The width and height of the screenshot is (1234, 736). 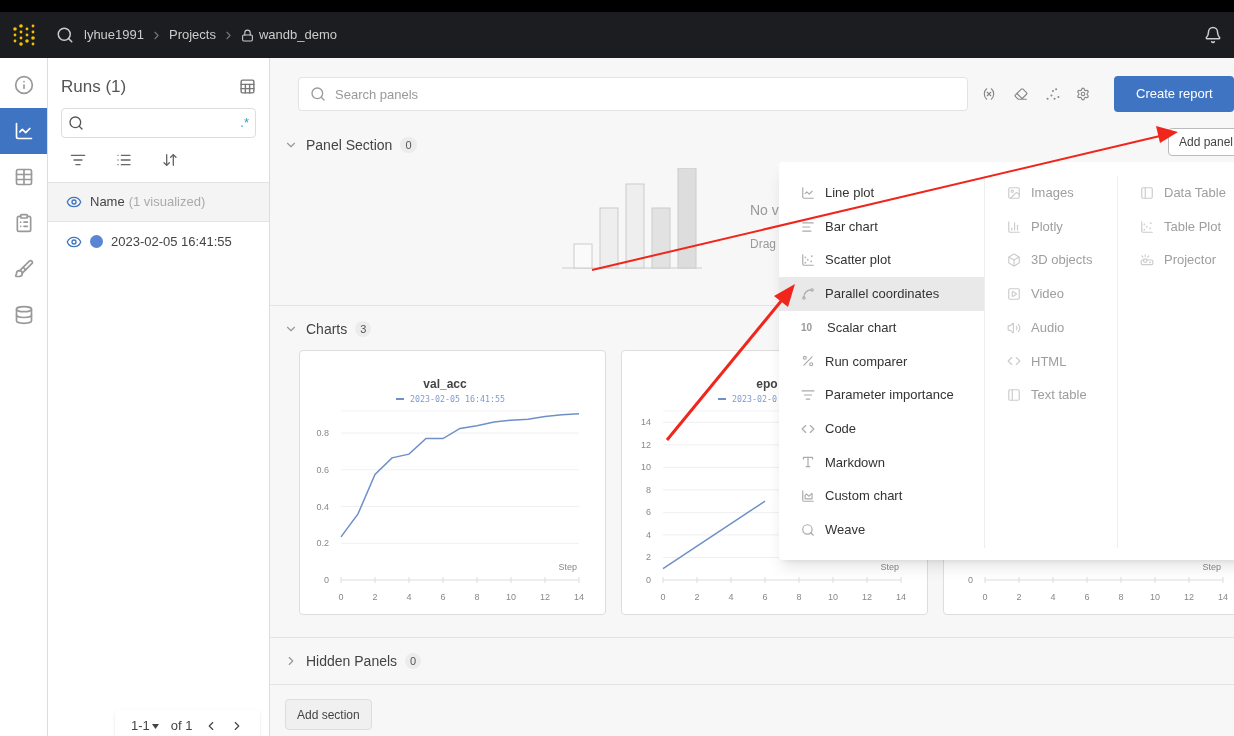 What do you see at coordinates (1014, 327) in the screenshot?
I see `speaker-icon` at bounding box center [1014, 327].